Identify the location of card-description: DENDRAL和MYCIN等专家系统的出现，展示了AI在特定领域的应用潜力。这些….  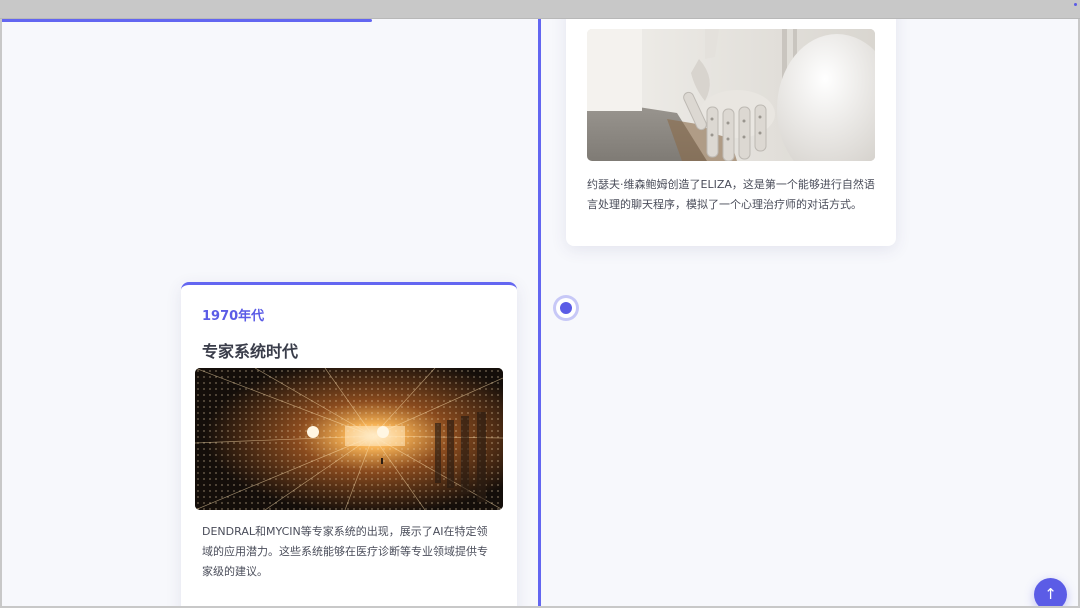
(345, 551).